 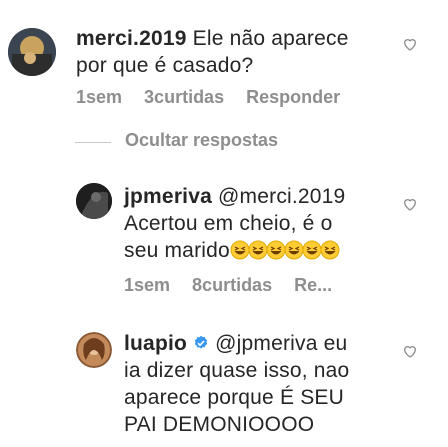 What do you see at coordinates (234, 397) in the screenshot?
I see `comment-line: aparece porque É SEU` at bounding box center [234, 397].